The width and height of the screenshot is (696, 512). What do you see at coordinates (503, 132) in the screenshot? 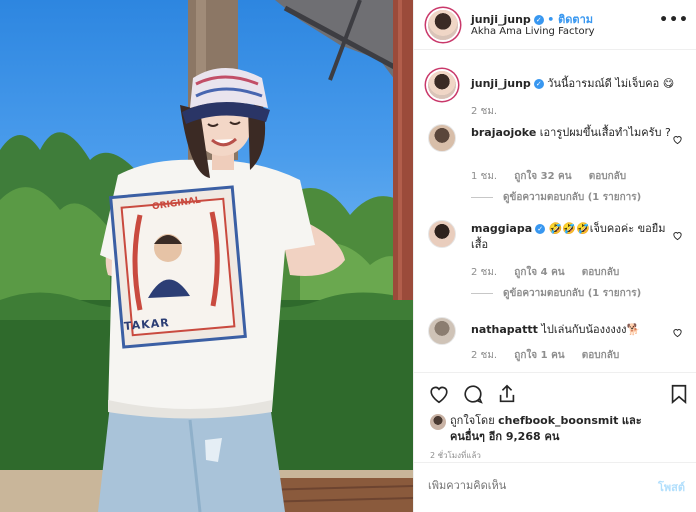
I see `comment-username: brajaojoke` at bounding box center [503, 132].